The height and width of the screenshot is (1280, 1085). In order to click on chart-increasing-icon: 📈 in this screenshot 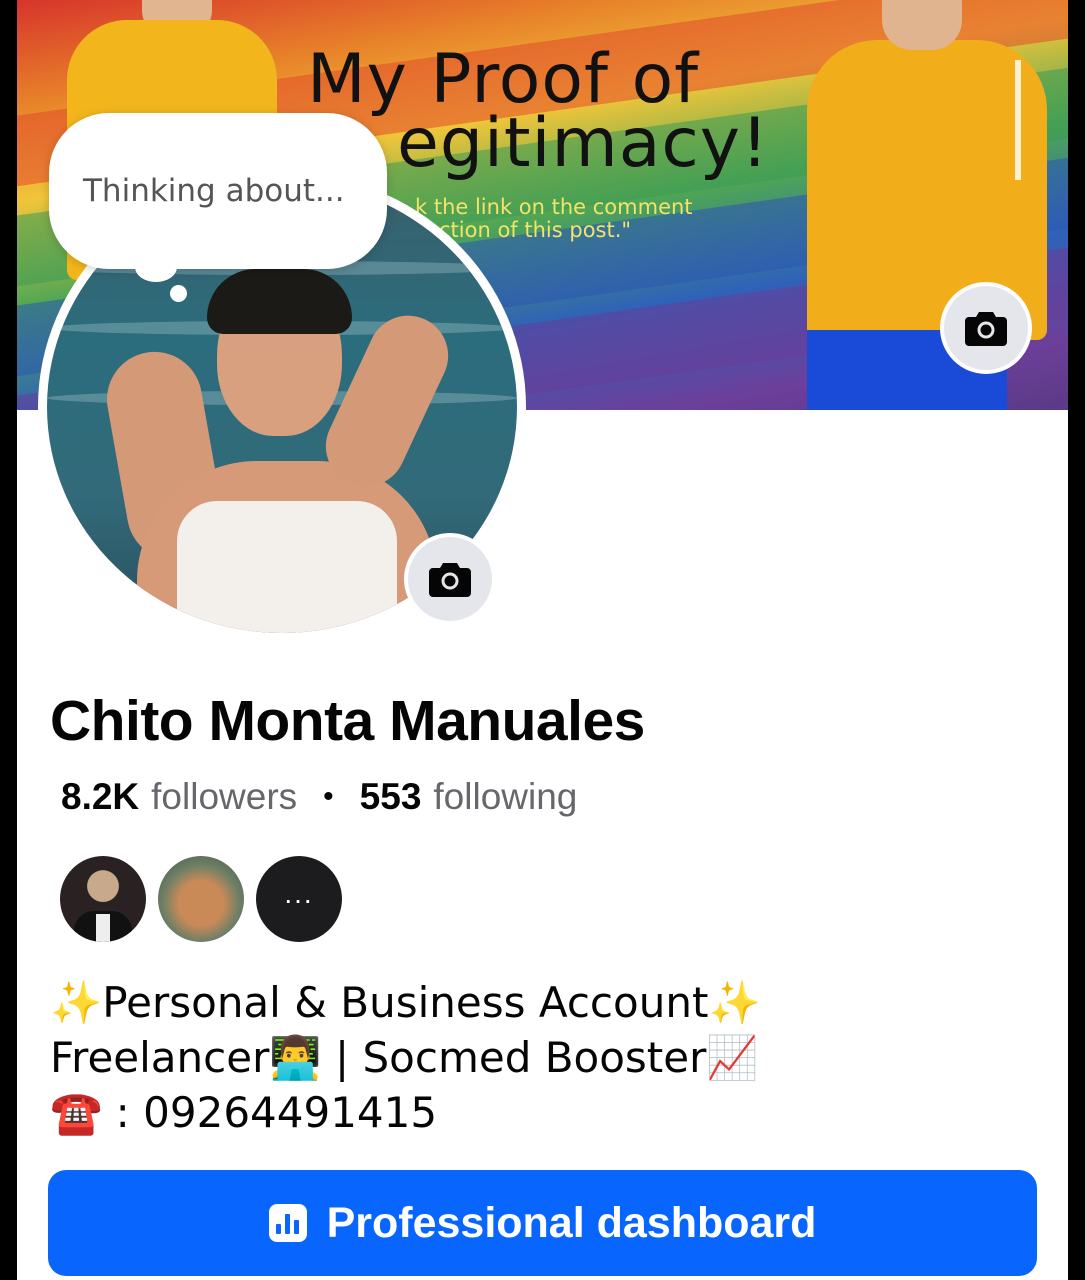, I will do `click(732, 1057)`.